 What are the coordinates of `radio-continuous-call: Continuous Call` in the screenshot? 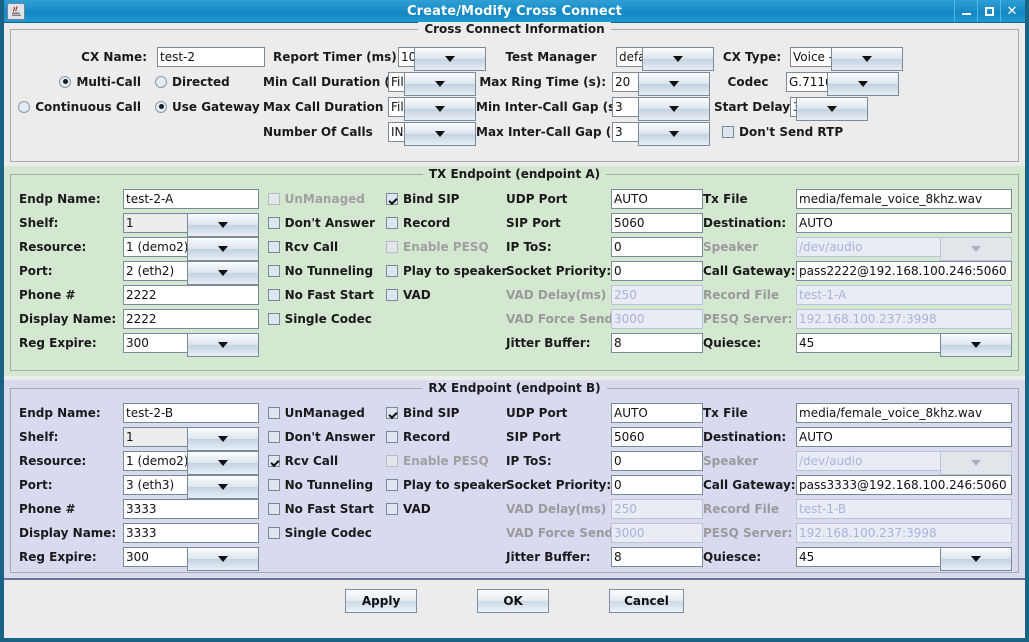 It's located at (79, 107).